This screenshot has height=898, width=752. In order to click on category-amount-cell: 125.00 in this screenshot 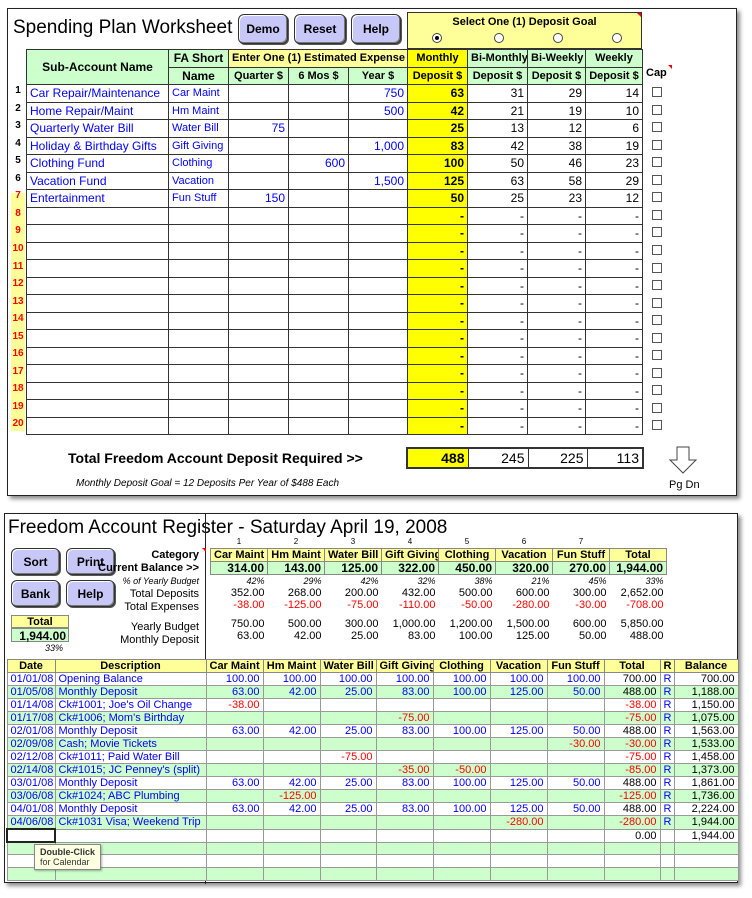, I will do `click(518, 783)`.